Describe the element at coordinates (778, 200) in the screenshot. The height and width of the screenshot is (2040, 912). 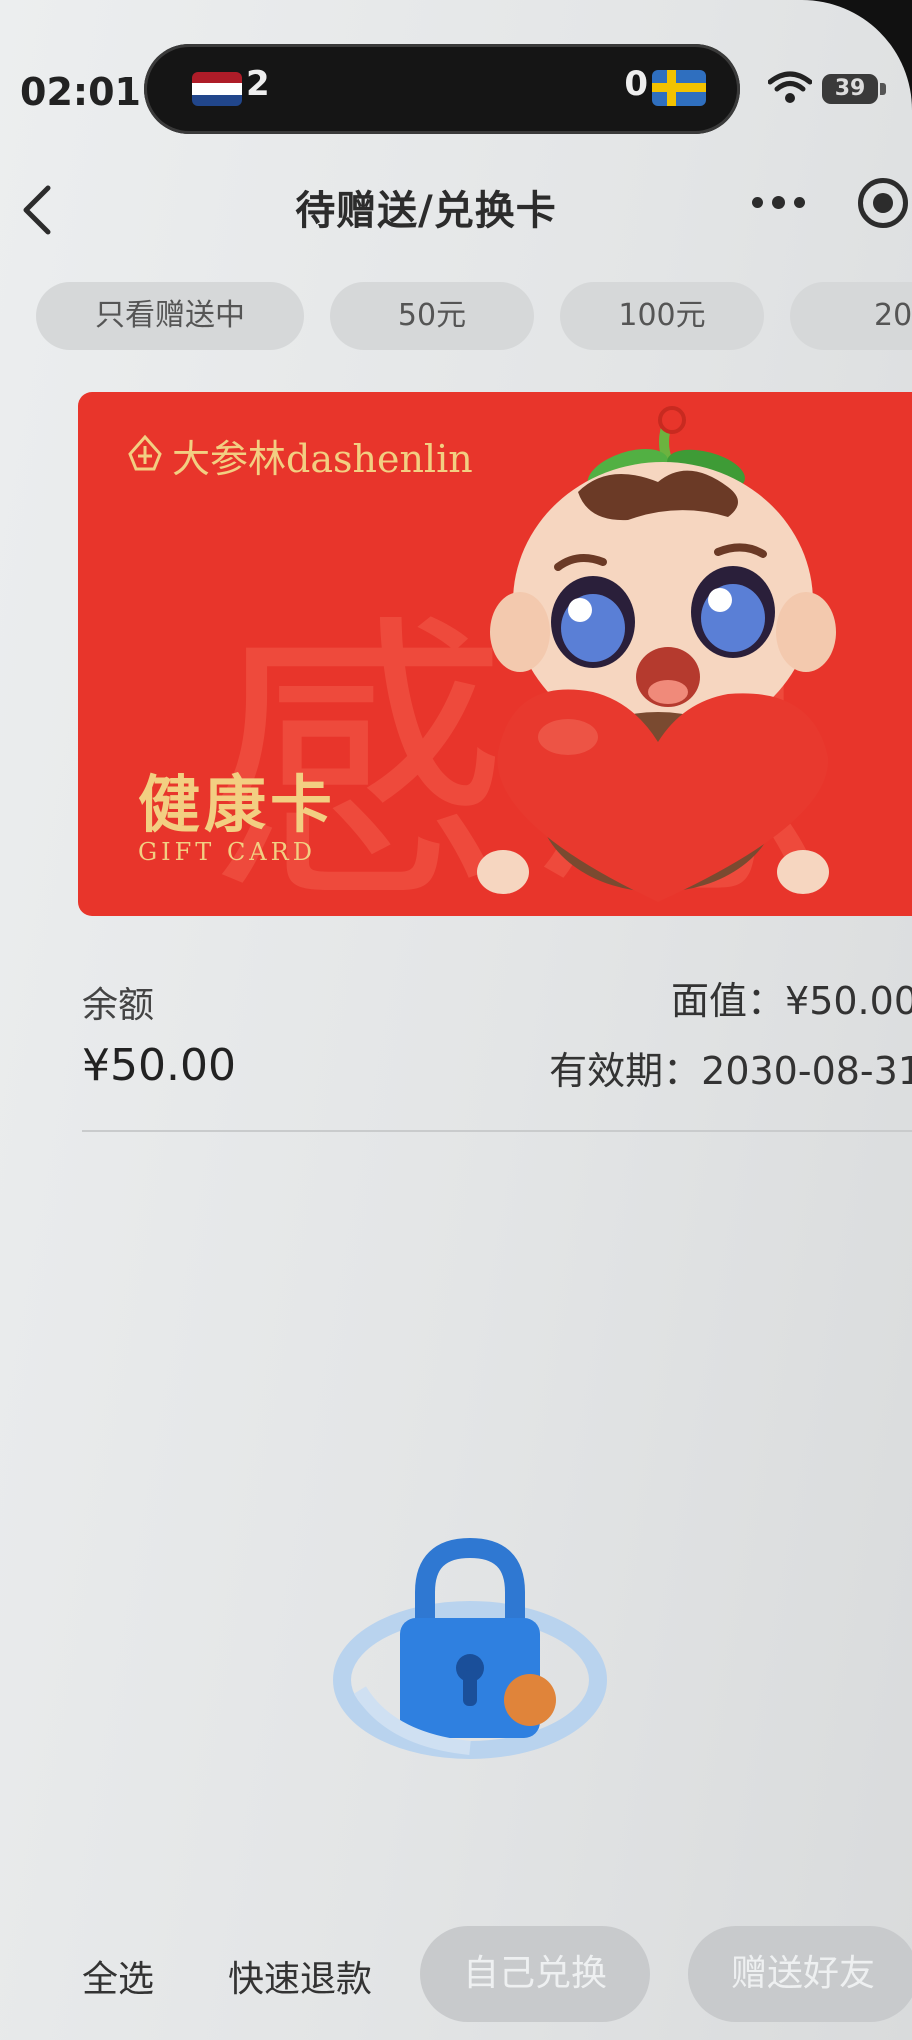
I see `more-dots-icon` at that location.